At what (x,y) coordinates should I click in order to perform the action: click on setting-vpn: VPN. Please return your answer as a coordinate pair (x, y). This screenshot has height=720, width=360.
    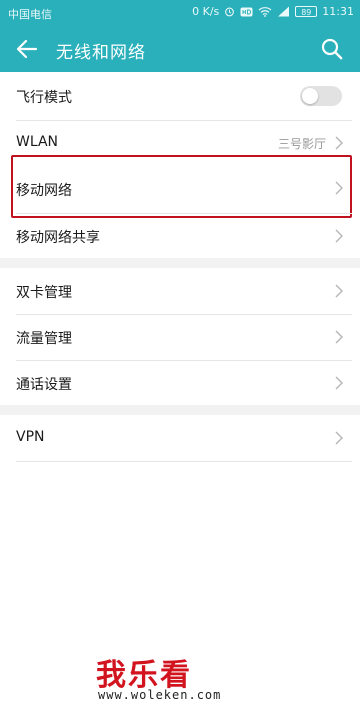
    Looking at the image, I should click on (180, 438).